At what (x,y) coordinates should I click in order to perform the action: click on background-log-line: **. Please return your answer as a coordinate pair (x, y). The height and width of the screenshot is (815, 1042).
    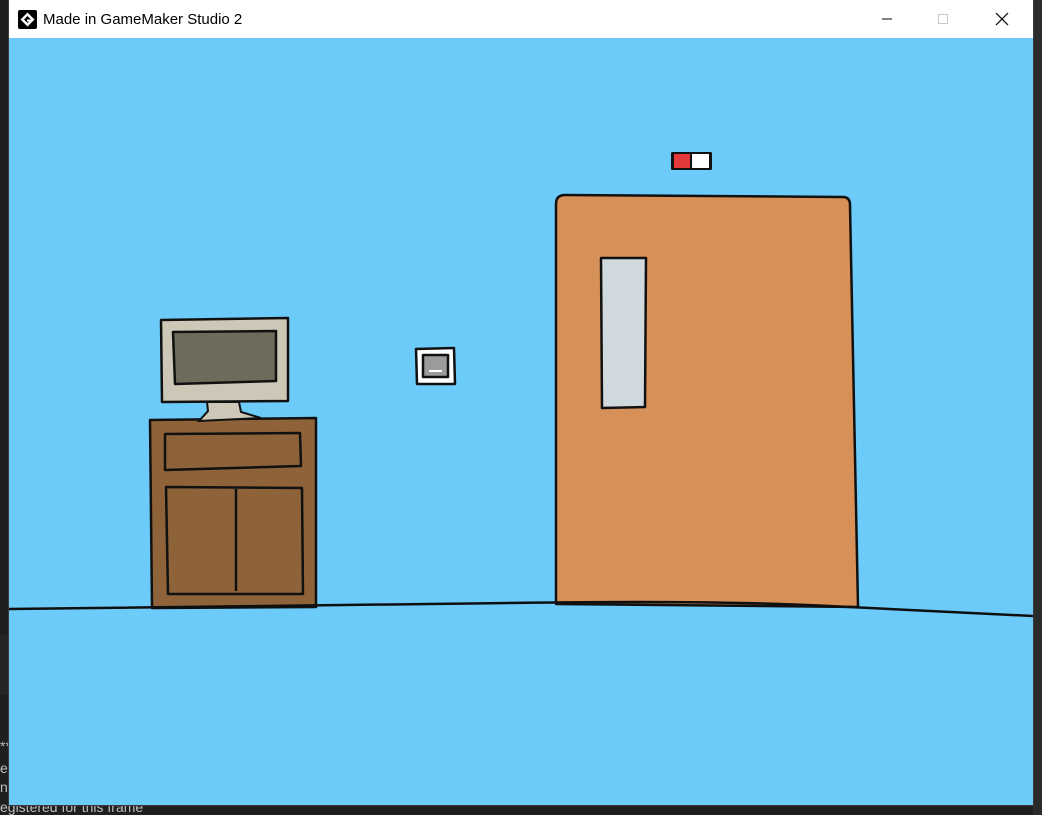
    Looking at the image, I should click on (4, 746).